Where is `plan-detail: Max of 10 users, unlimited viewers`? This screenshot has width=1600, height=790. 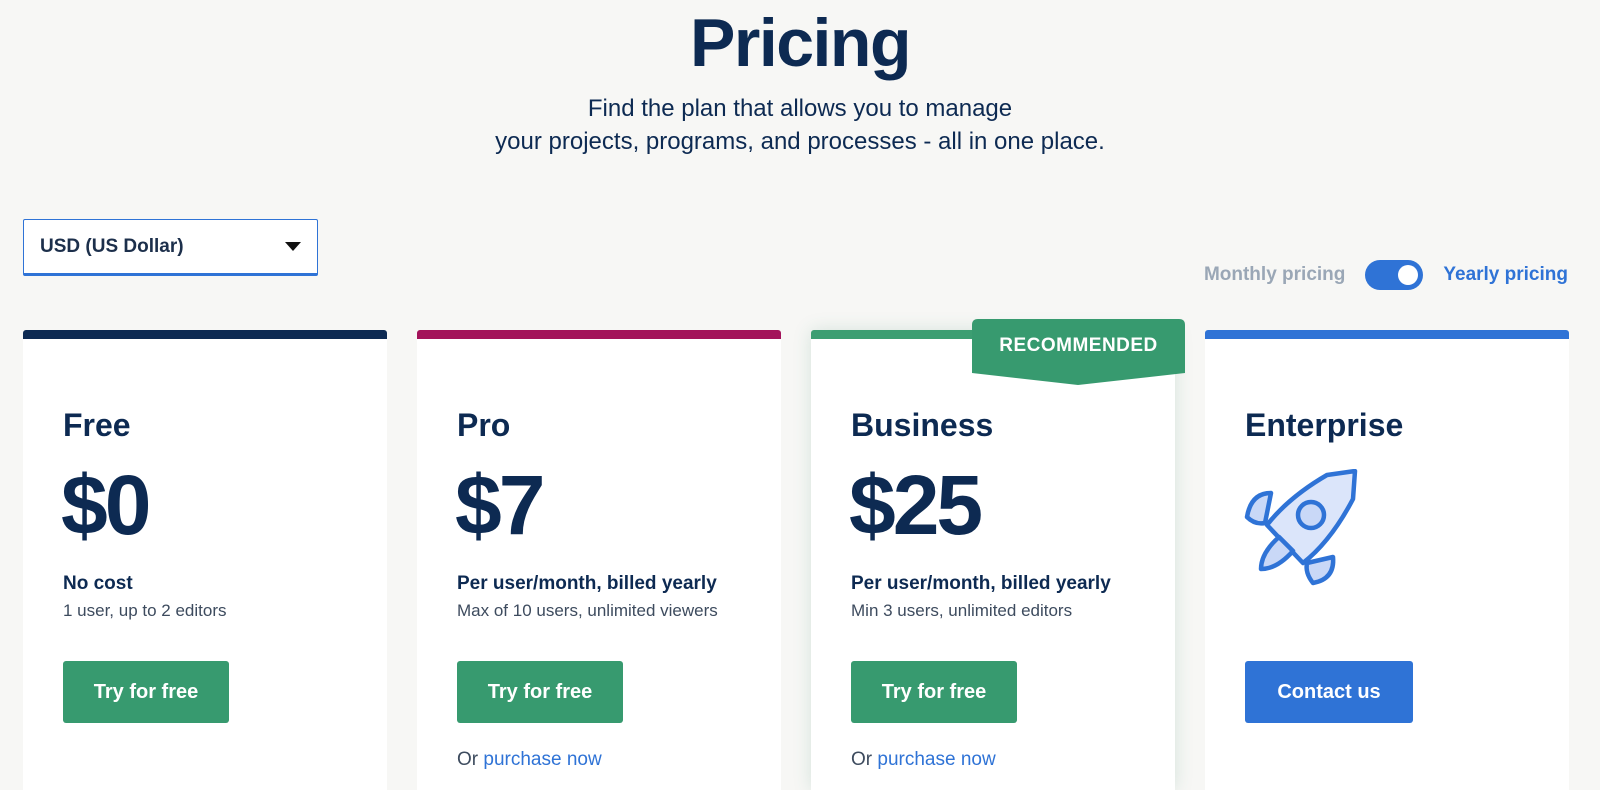
plan-detail: Max of 10 users, unlimited viewers is located at coordinates (587, 610).